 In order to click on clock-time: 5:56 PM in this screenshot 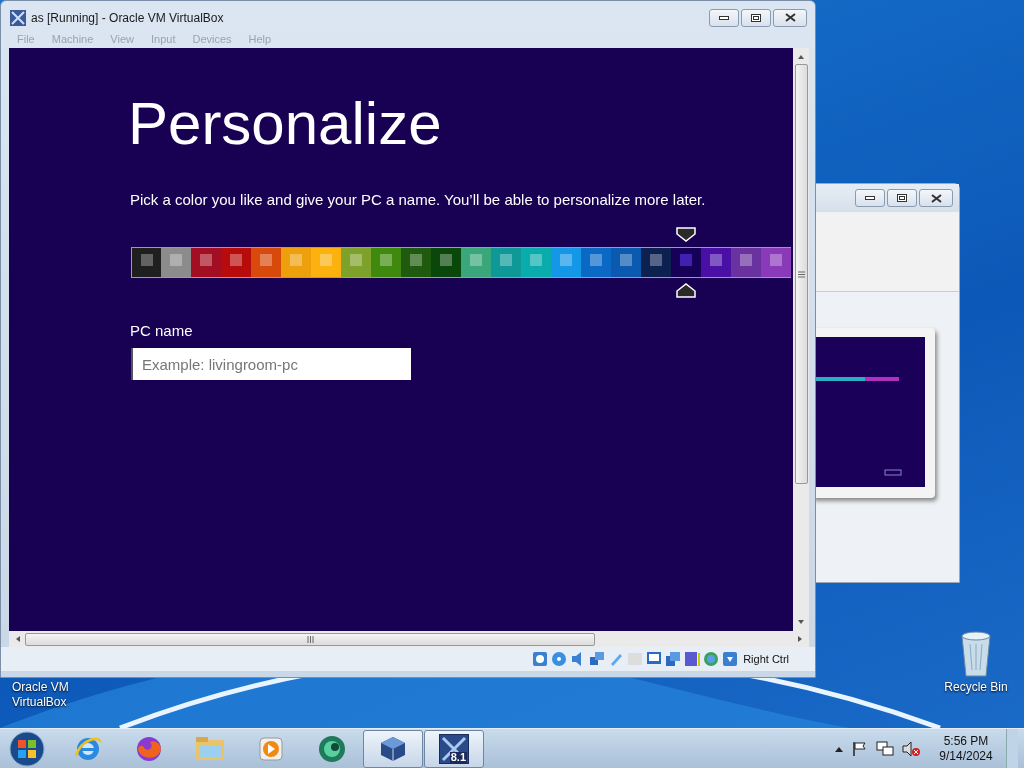, I will do `click(966, 741)`.